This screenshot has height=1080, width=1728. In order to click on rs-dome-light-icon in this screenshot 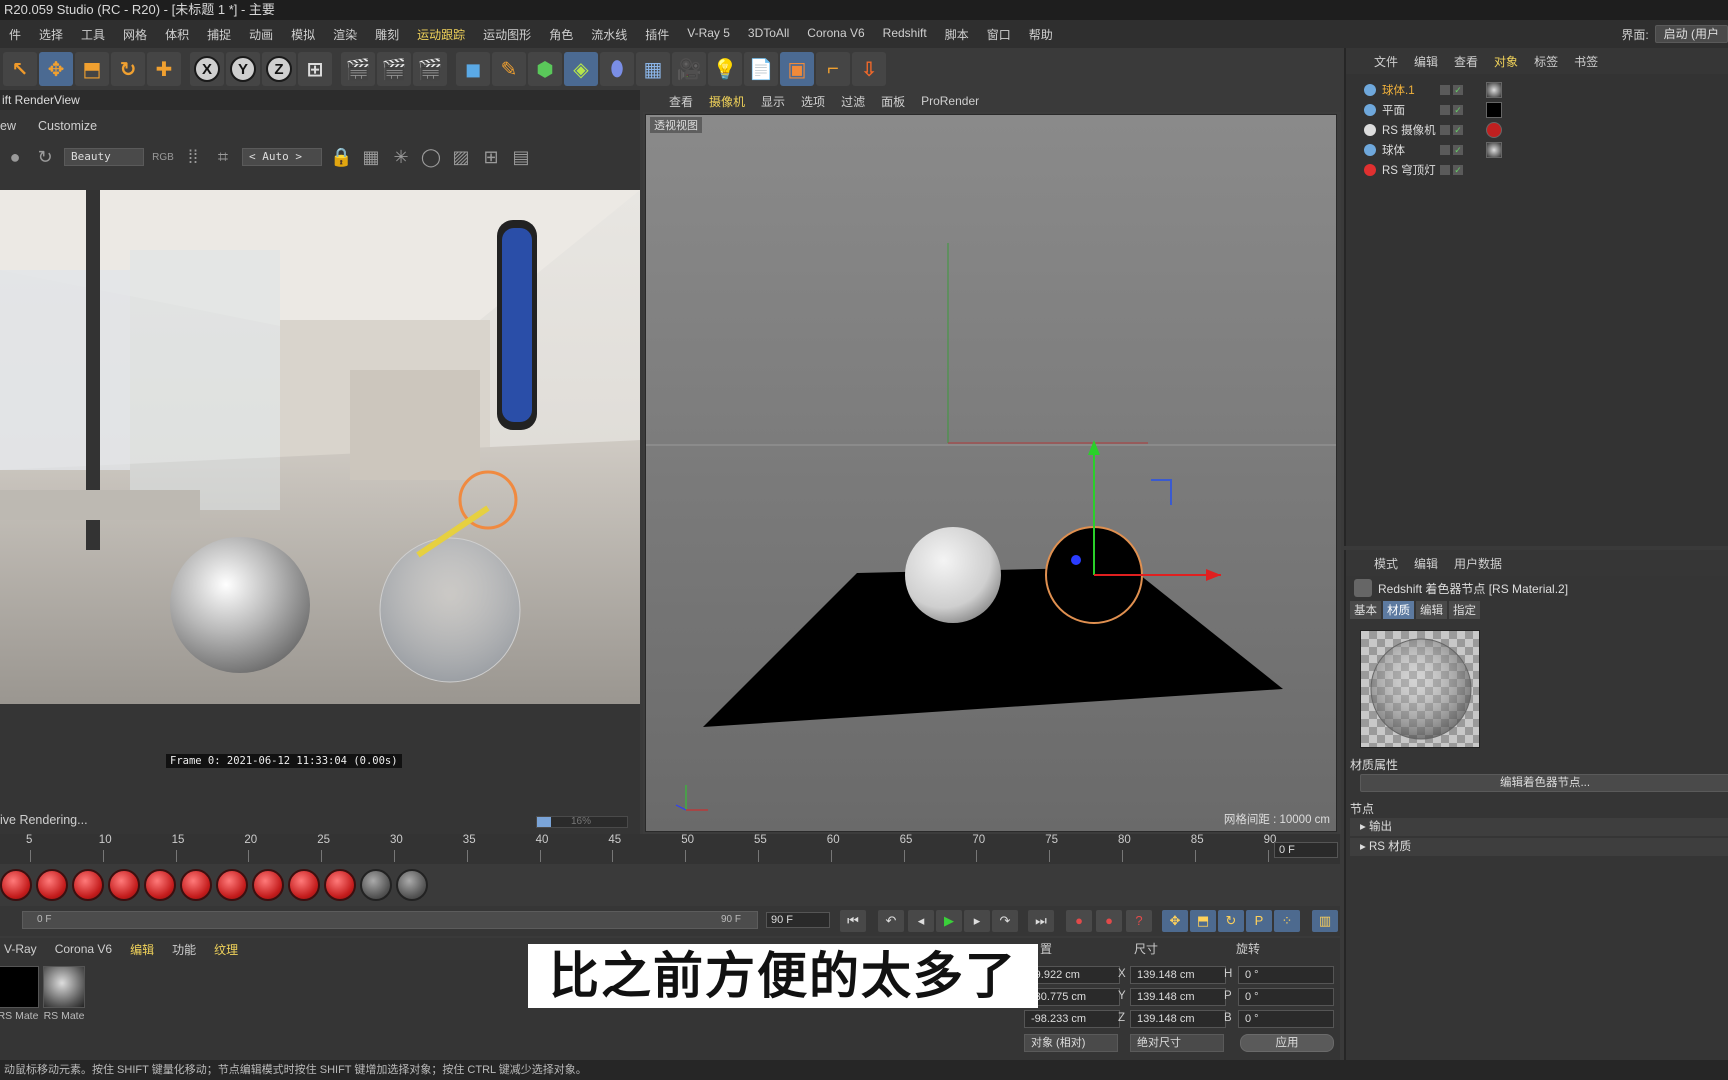, I will do `click(232, 885)`.